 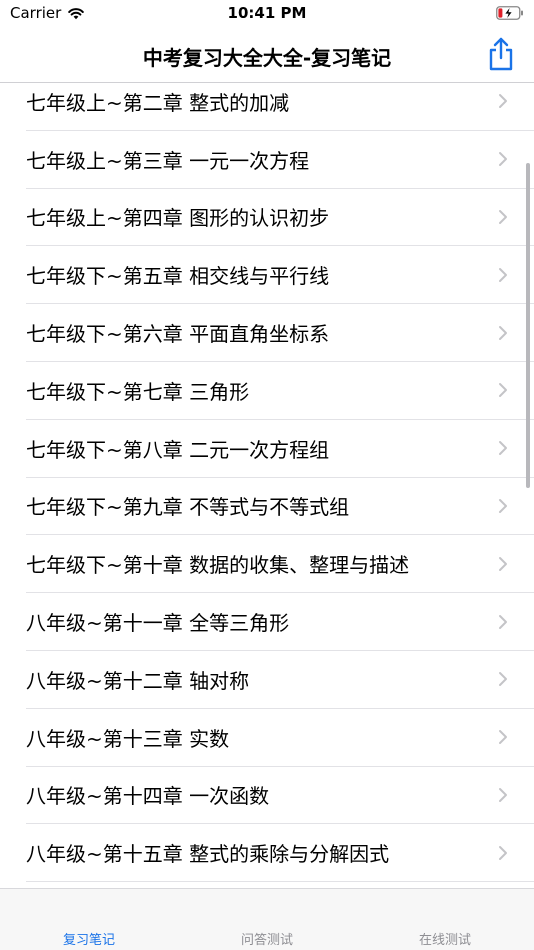 I want to click on list-item-label: 七年级下~第十章 数据的收集、整理与描述, so click(x=218, y=565).